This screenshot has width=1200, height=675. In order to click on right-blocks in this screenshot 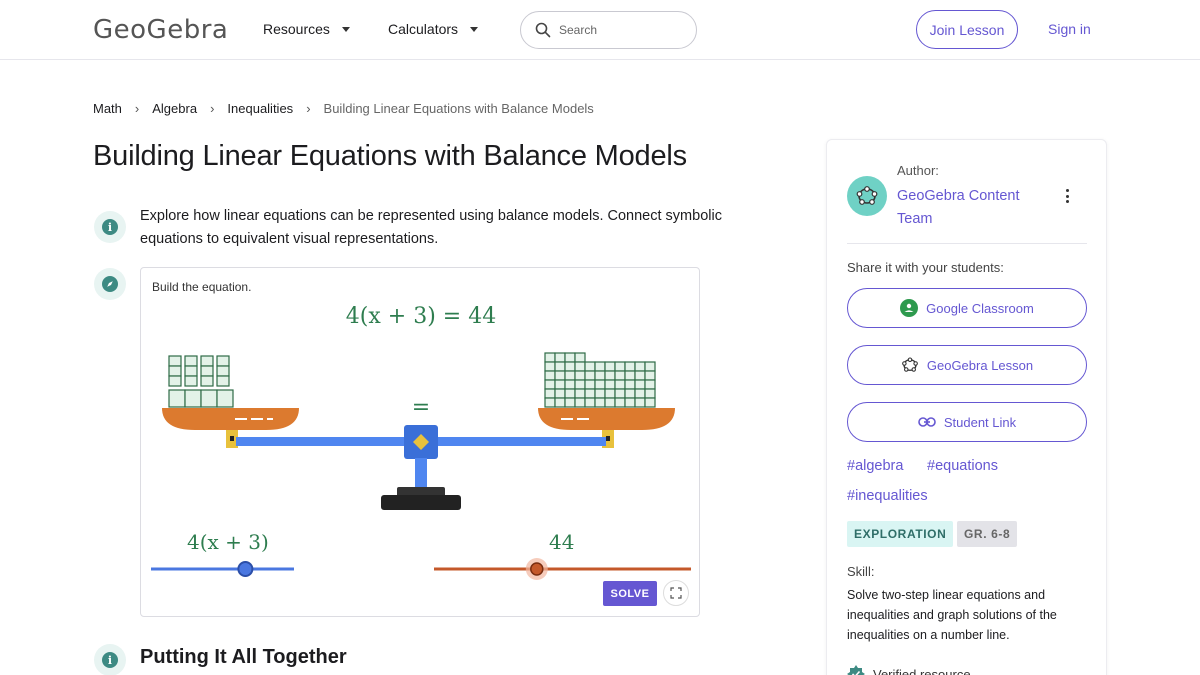, I will do `click(600, 380)`.